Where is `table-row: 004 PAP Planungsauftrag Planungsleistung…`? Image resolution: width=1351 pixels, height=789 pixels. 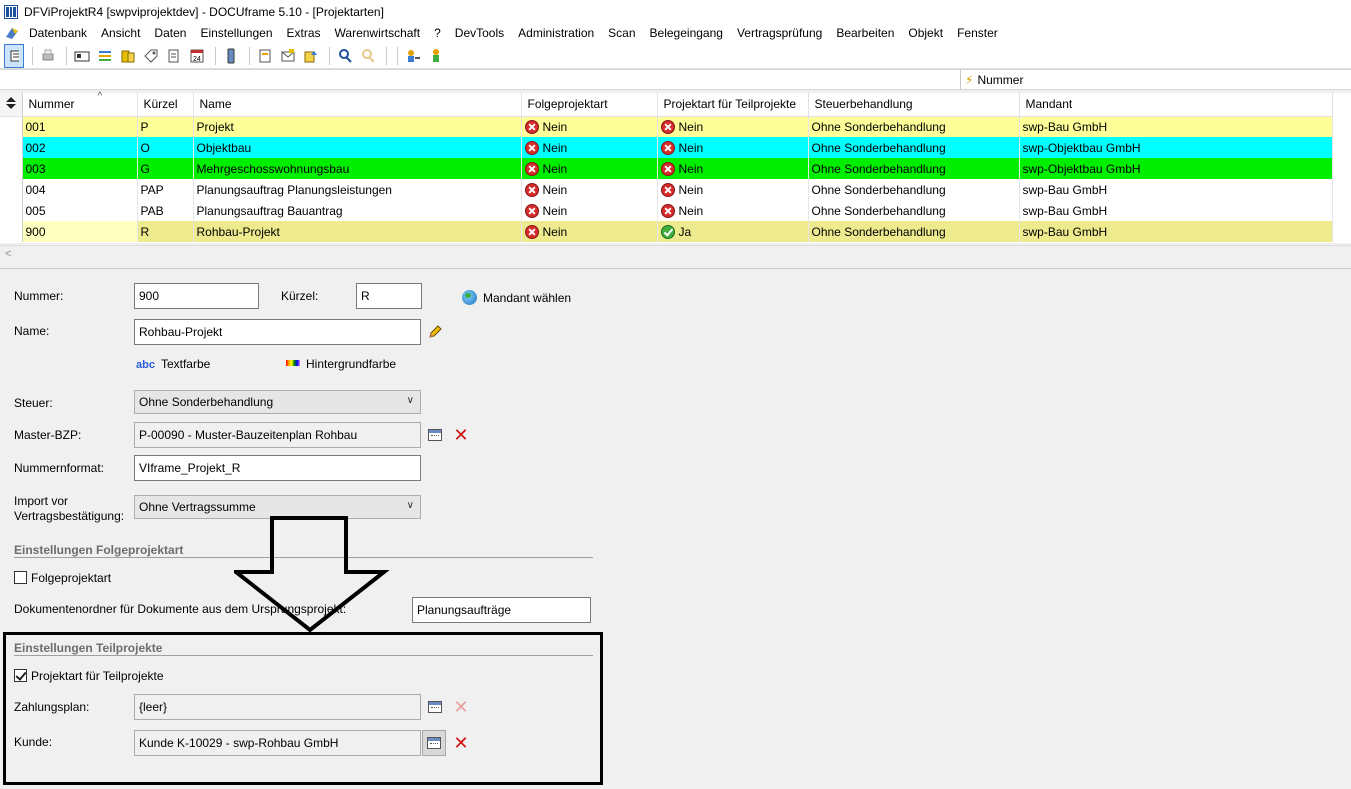 table-row: 004 PAP Planungsauftrag Planungsleistung… is located at coordinates (666, 189).